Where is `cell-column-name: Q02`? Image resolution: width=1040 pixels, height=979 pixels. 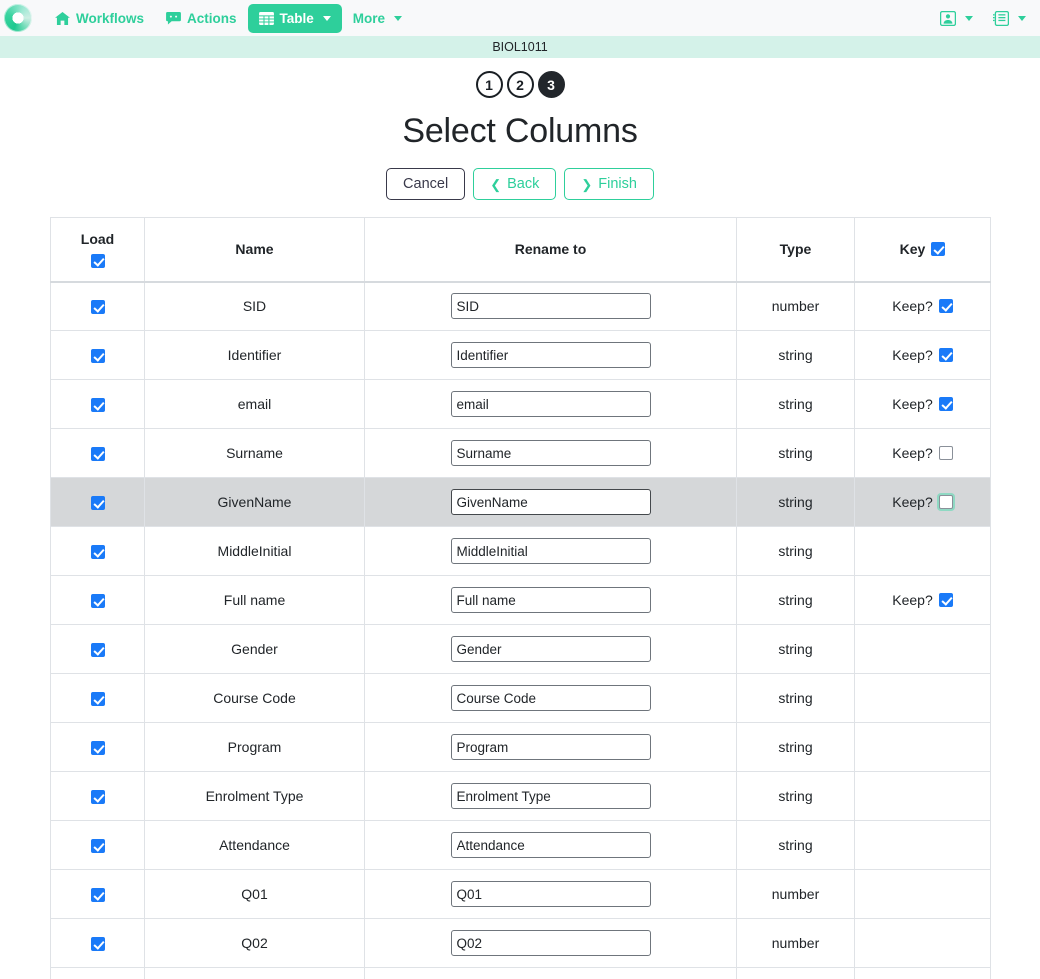 cell-column-name: Q02 is located at coordinates (254, 943).